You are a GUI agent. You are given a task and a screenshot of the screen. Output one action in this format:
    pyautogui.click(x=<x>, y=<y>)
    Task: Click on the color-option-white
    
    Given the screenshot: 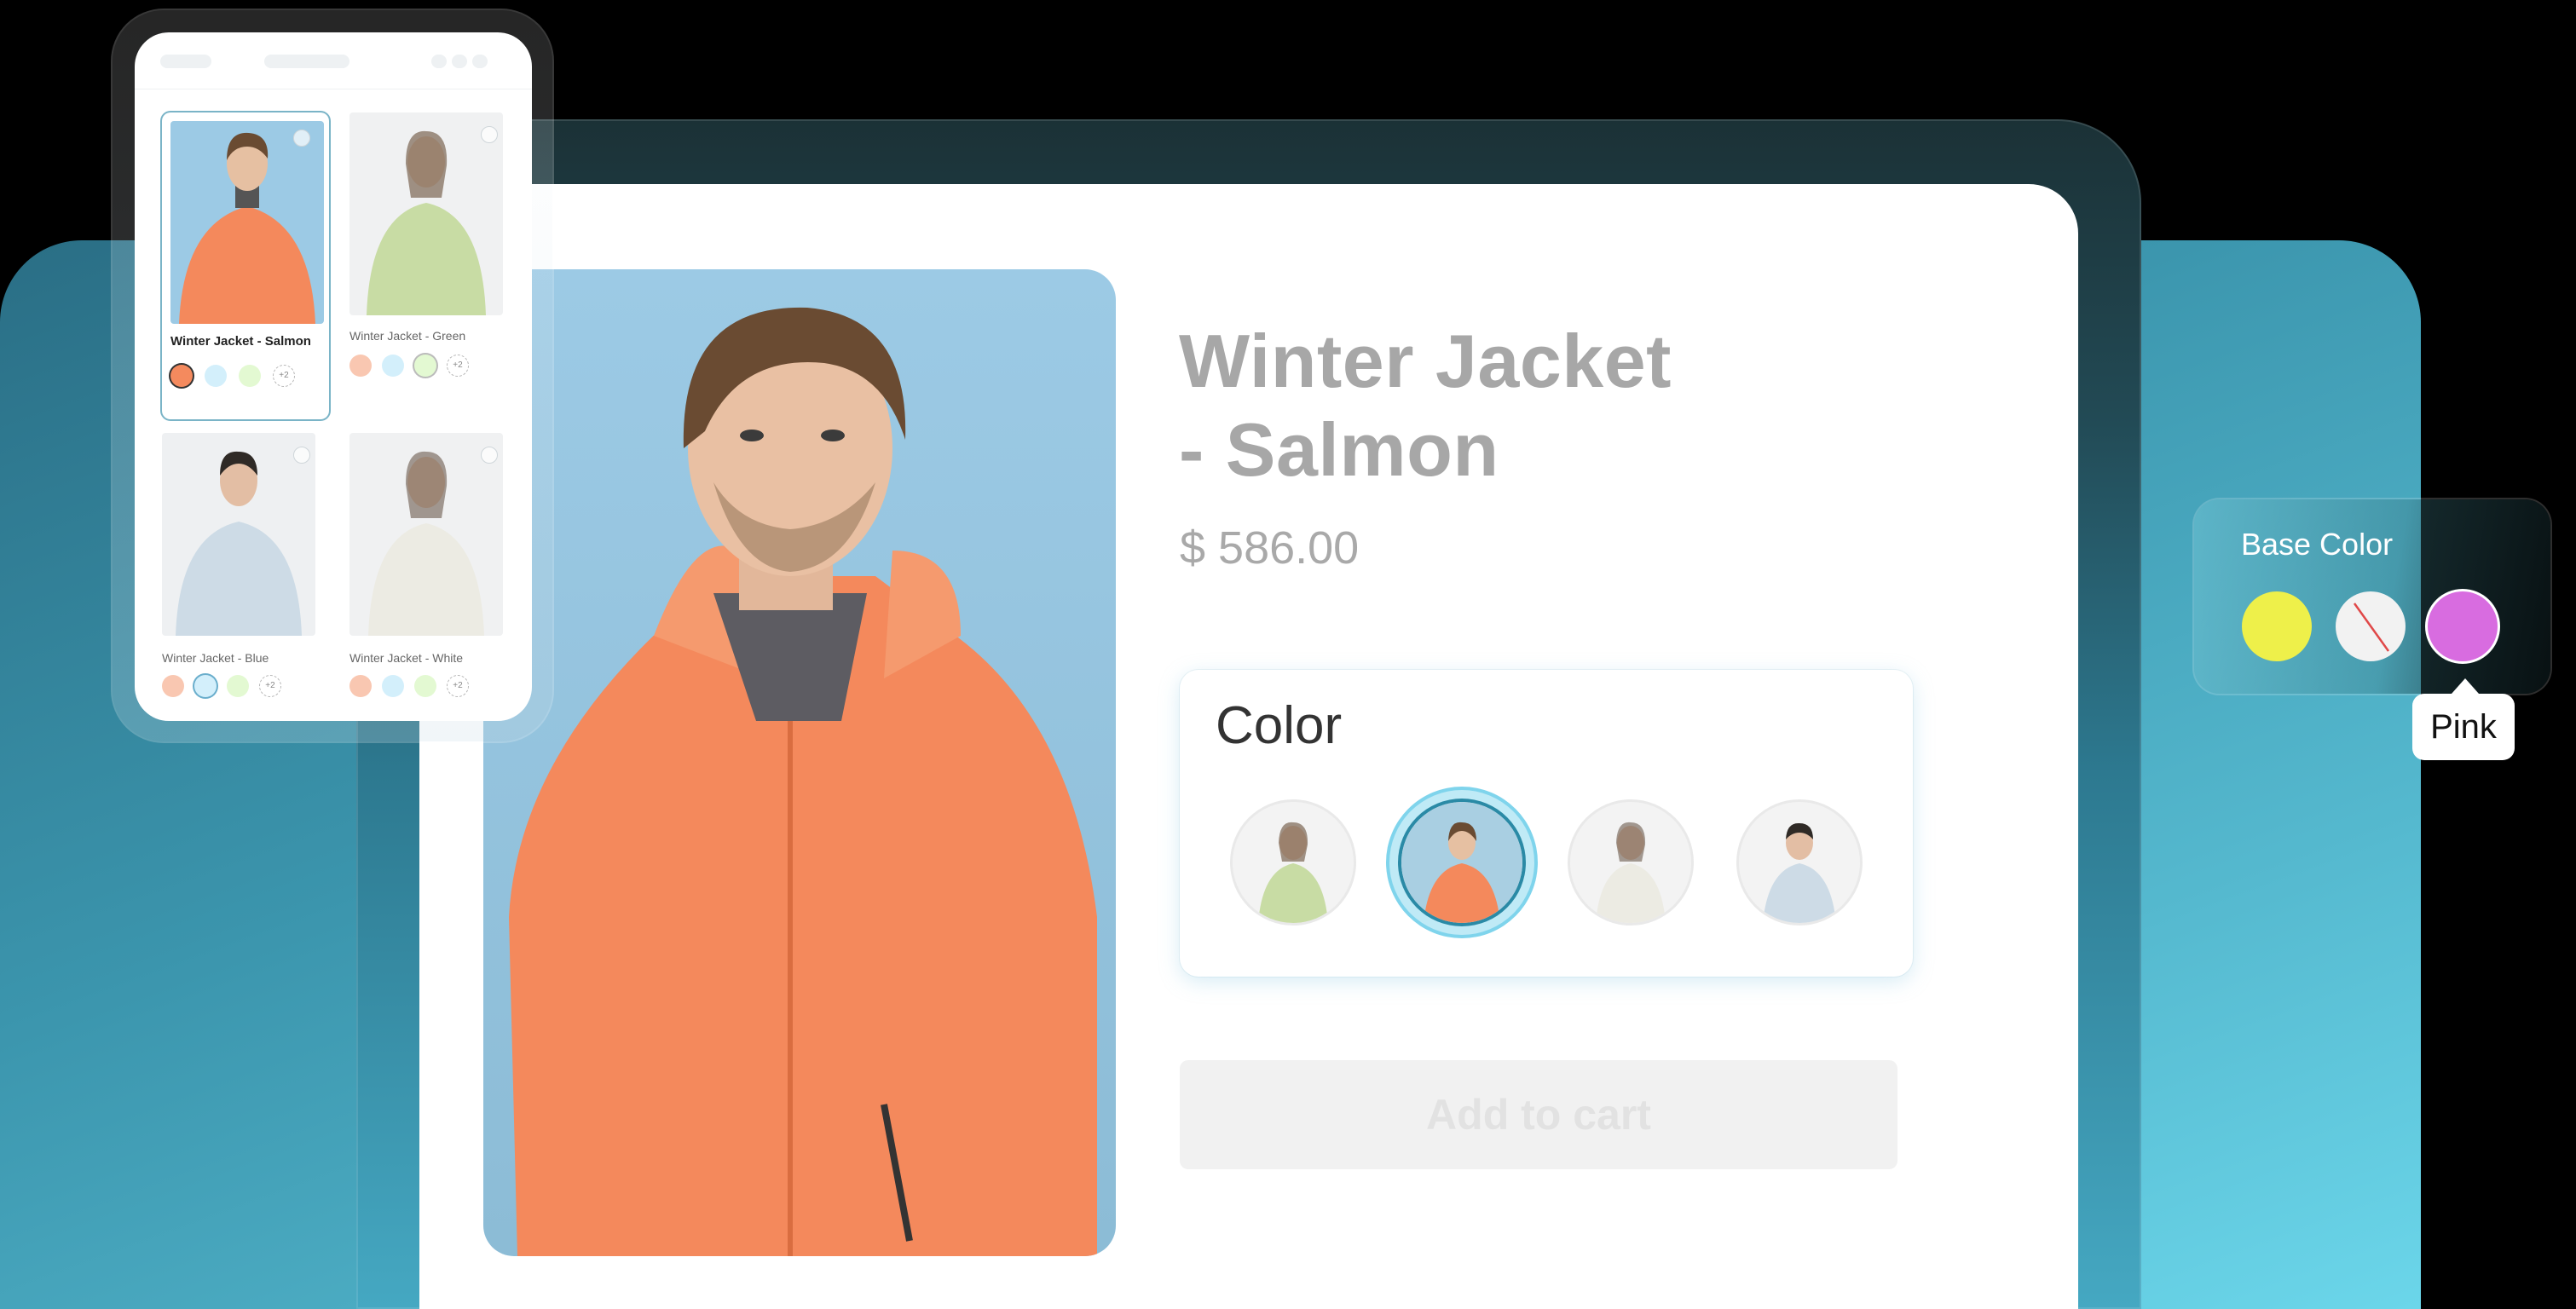 What is the action you would take?
    pyautogui.click(x=1630, y=863)
    